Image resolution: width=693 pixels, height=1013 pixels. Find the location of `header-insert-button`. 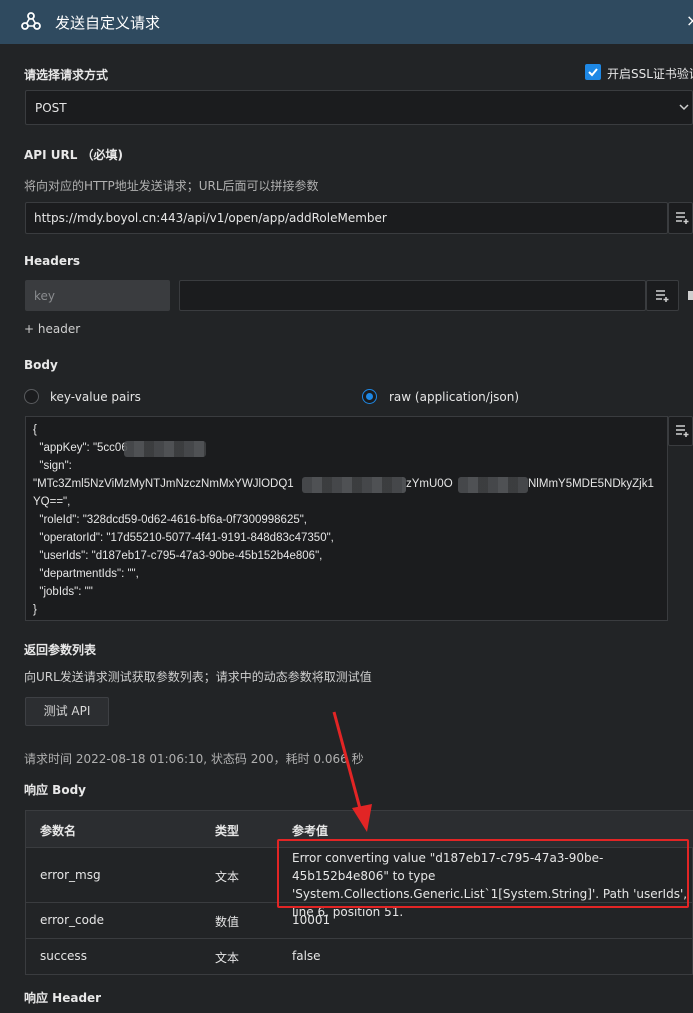

header-insert-button is located at coordinates (662, 295).